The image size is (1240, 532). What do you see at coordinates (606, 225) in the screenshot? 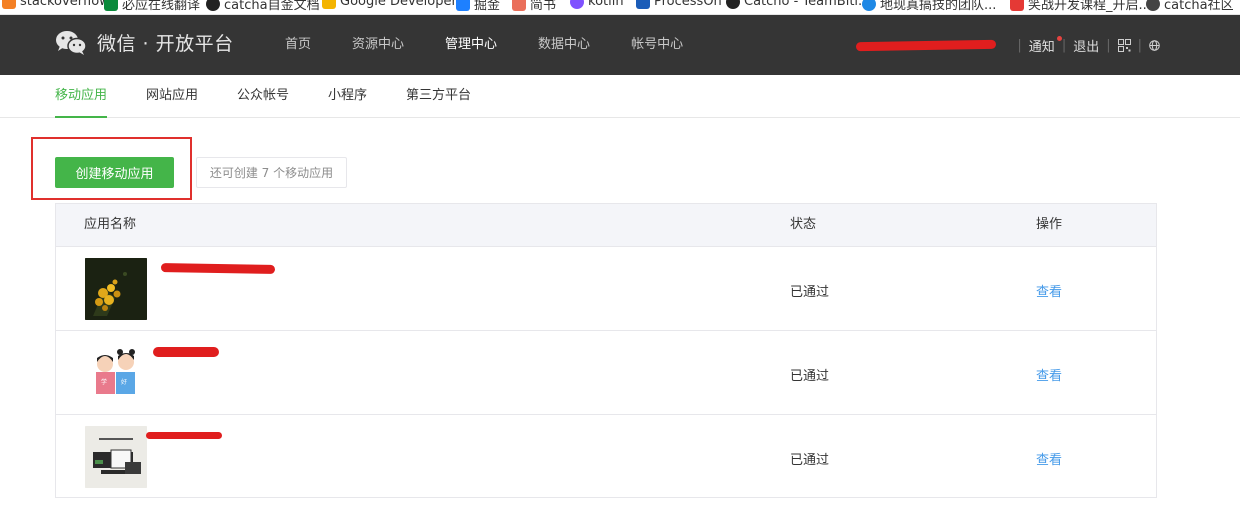
I see `table-header: 应用名称 状态 操作` at bounding box center [606, 225].